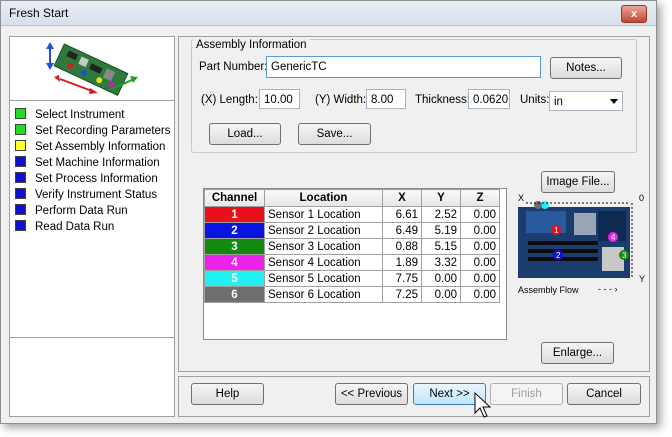 This screenshot has height=437, width=672. What do you see at coordinates (234, 230) in the screenshot?
I see `channel-cell: 2` at bounding box center [234, 230].